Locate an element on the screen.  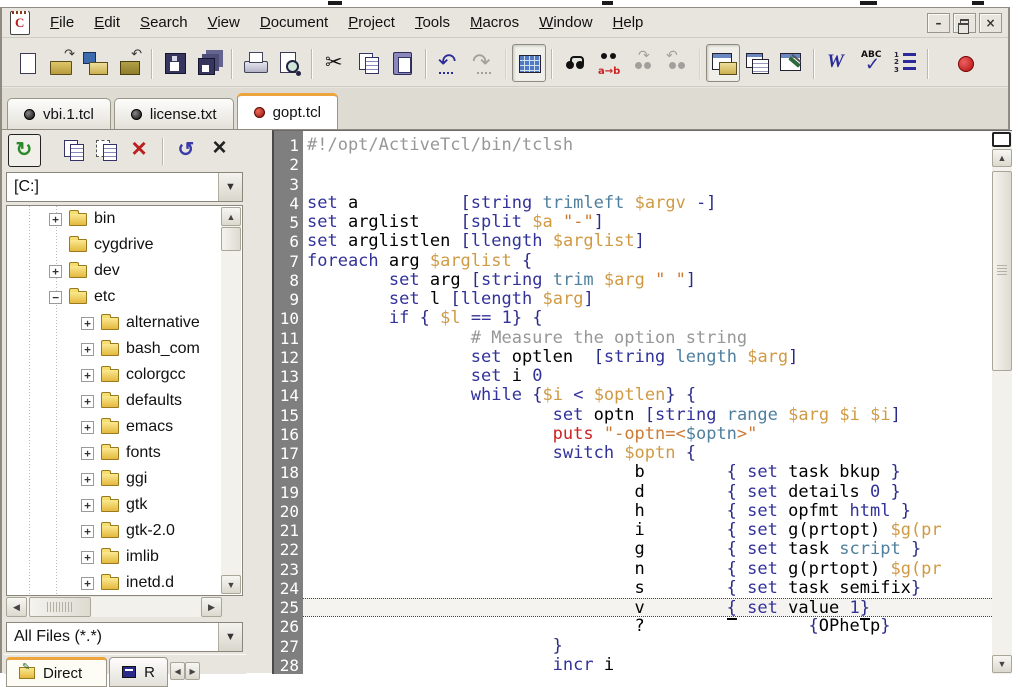
menu-item: Help is located at coordinates (628, 22).